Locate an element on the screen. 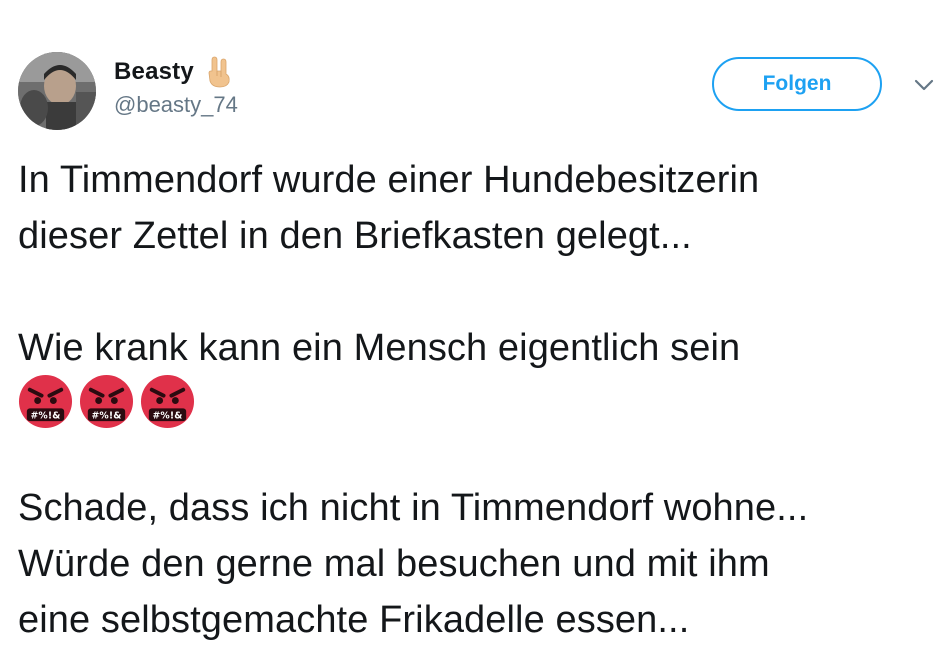  author-handle: @beasty_74 is located at coordinates (176, 105).